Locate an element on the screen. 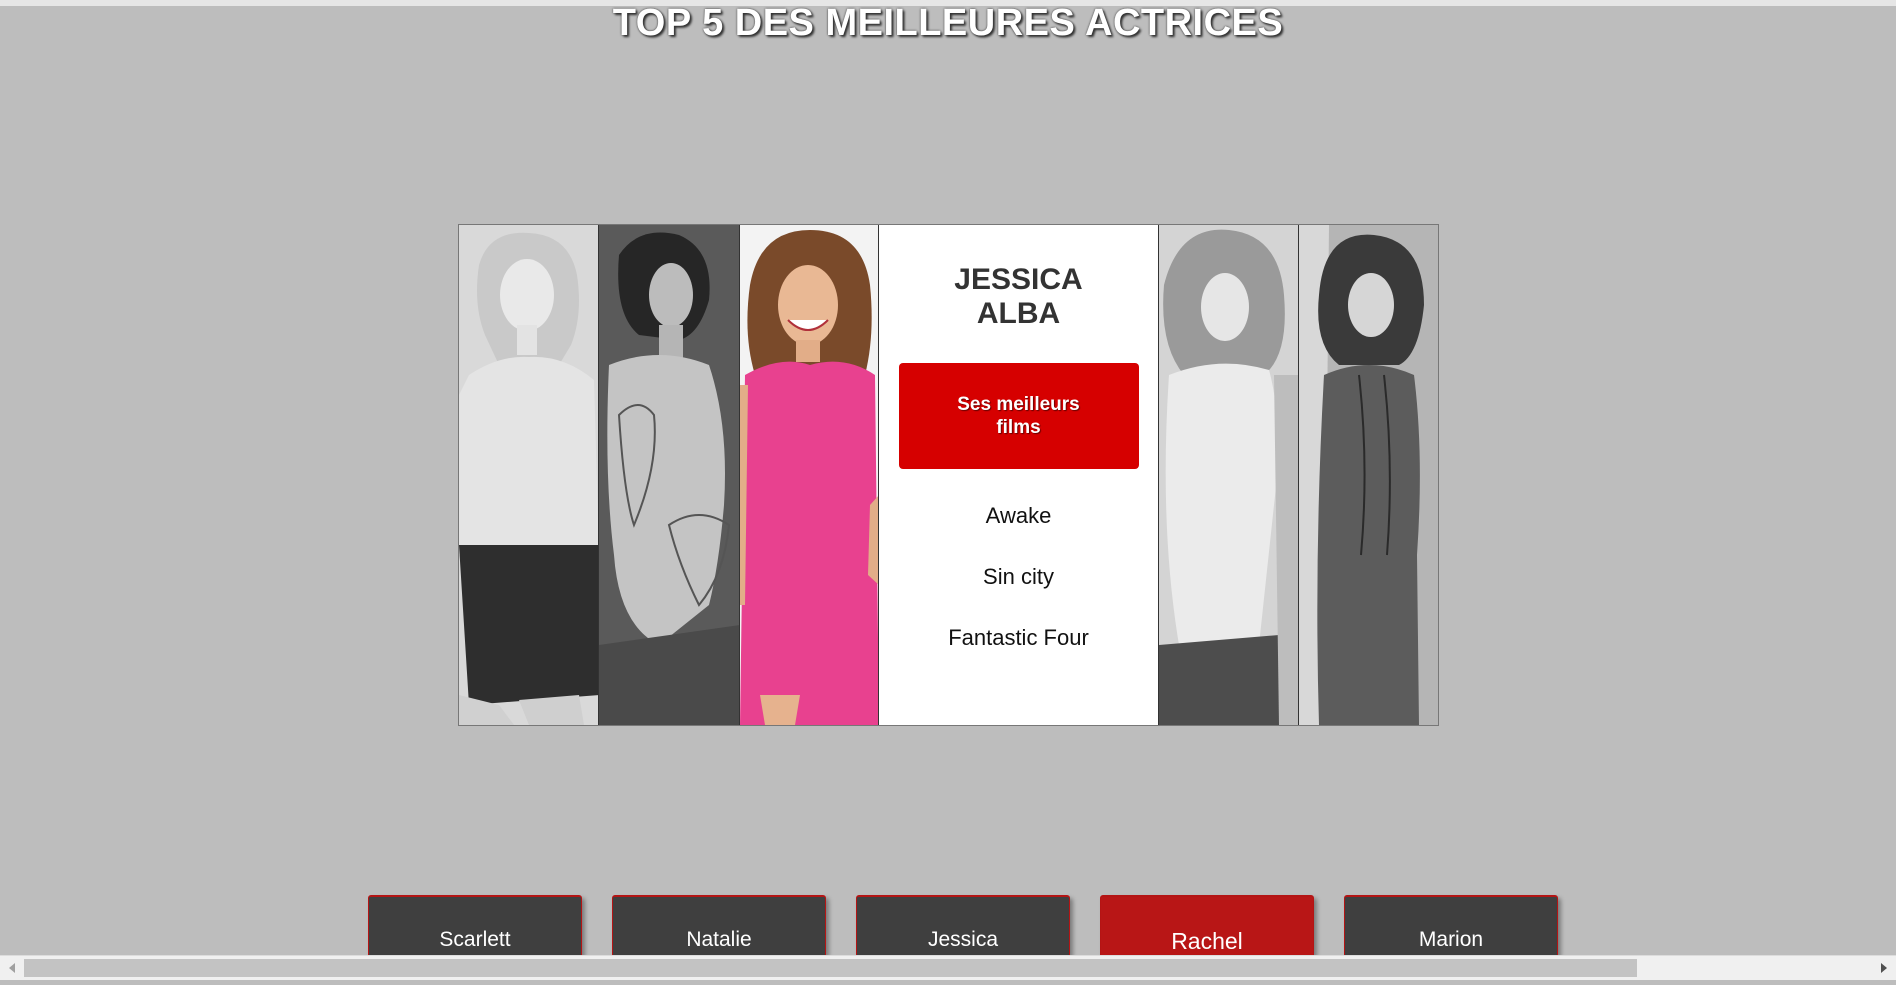 The image size is (1896, 985). film-item: Fantastic Four is located at coordinates (1018, 637).